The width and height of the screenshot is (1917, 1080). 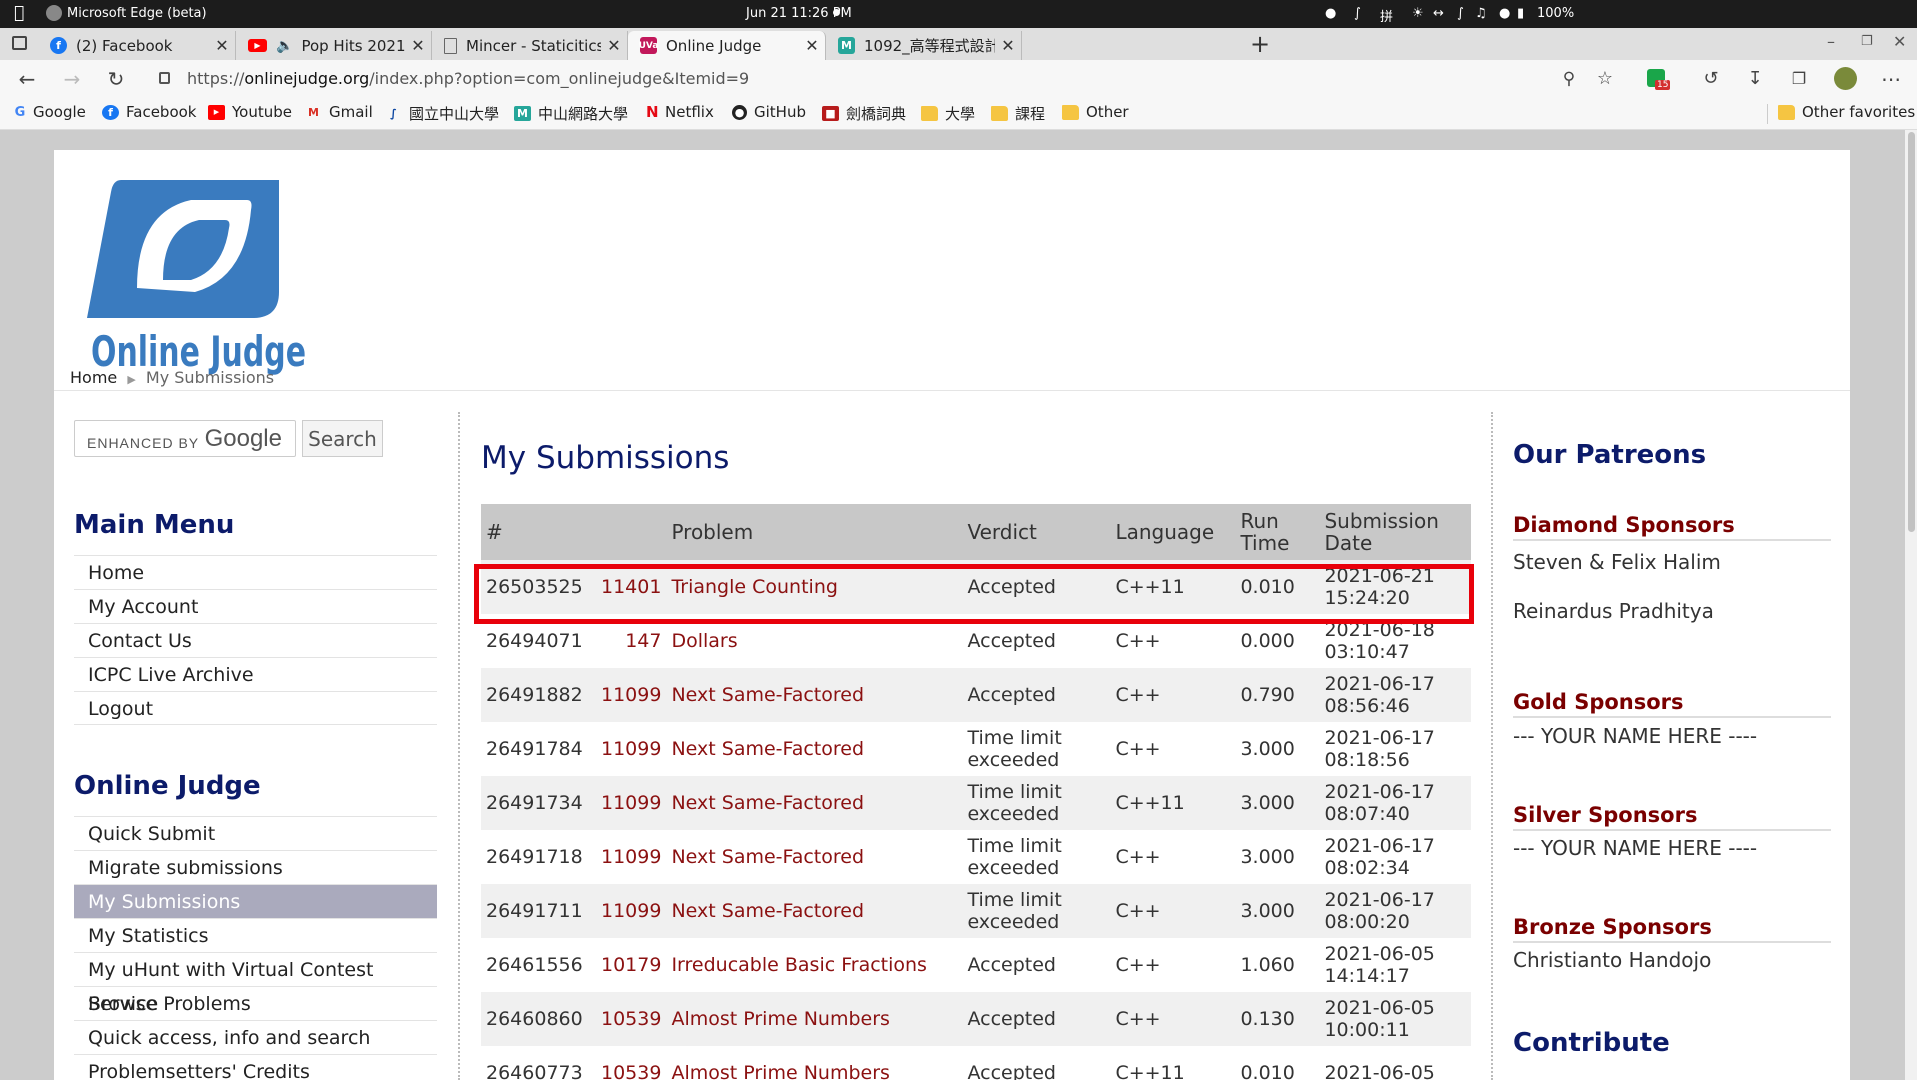 What do you see at coordinates (137, 45) in the screenshot?
I see `tab-facebook: f (2) Facebook ✕` at bounding box center [137, 45].